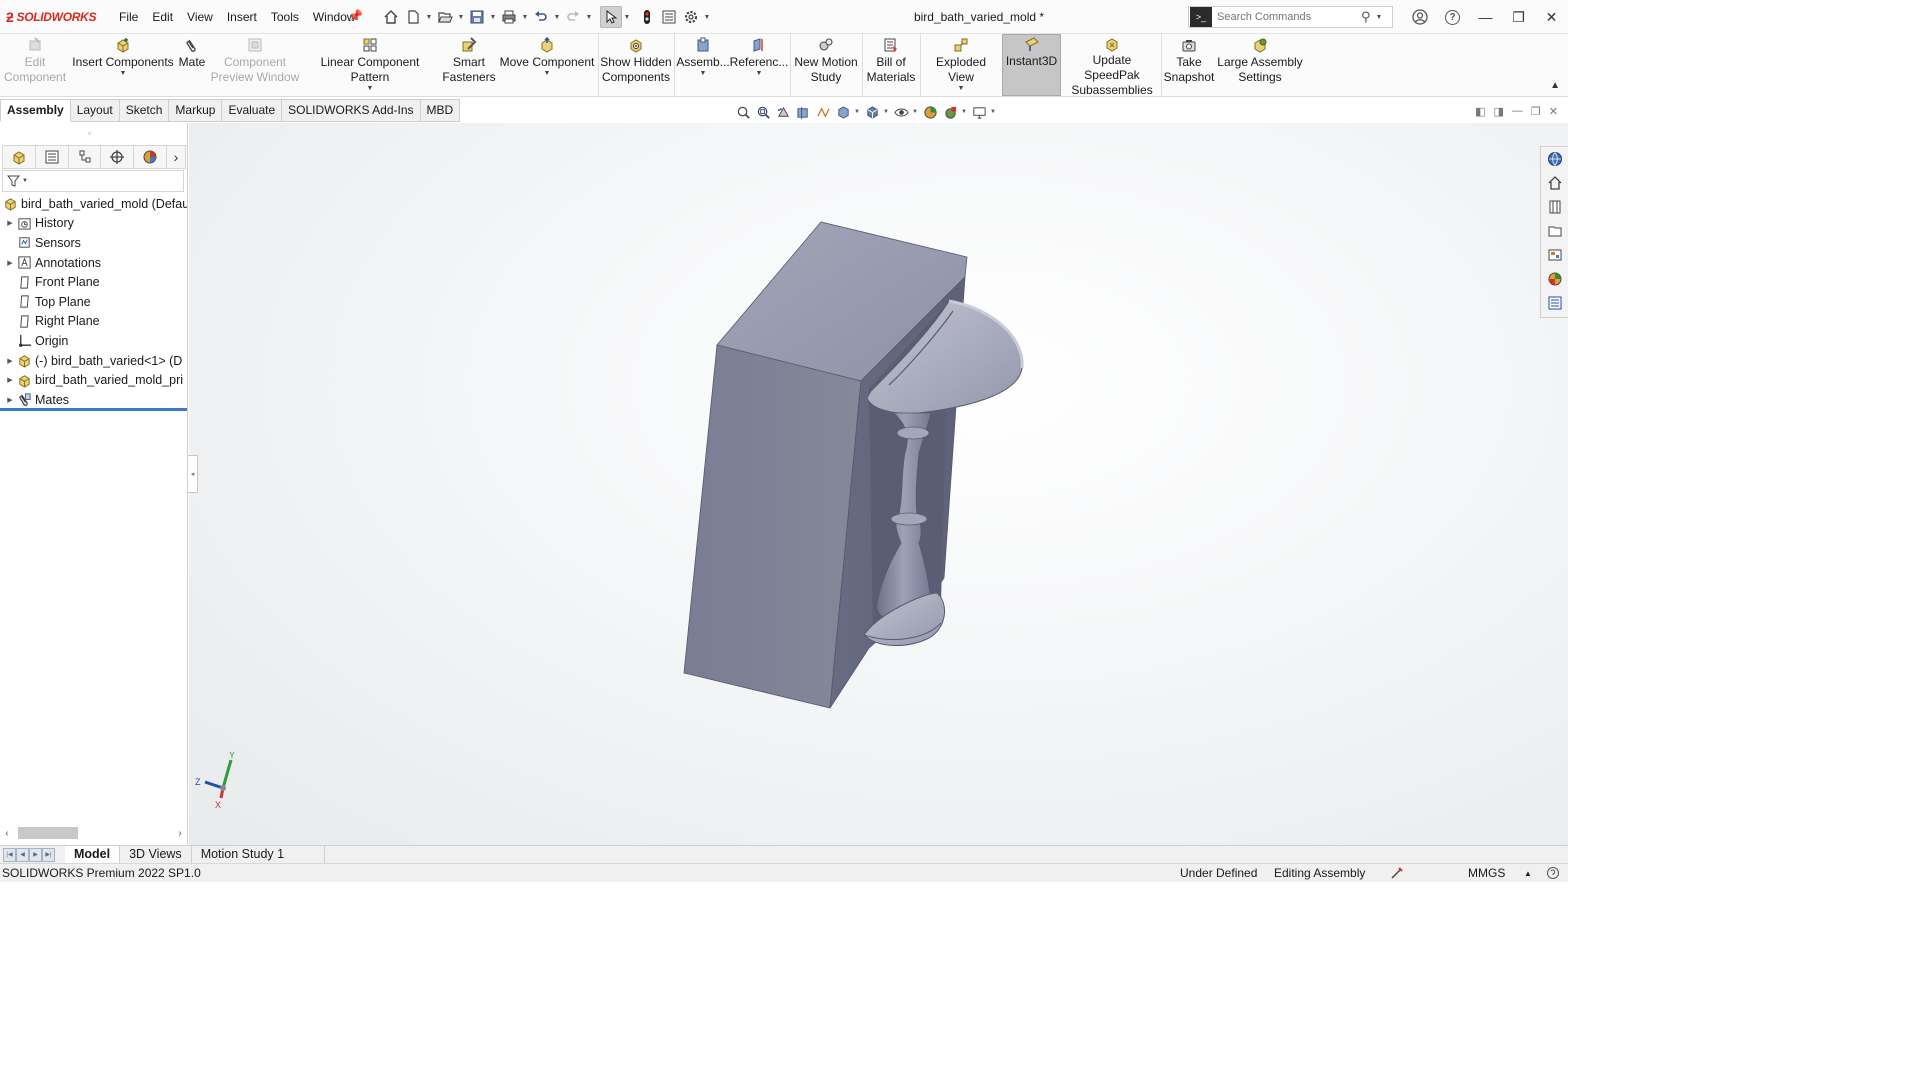  What do you see at coordinates (128, 17) in the screenshot?
I see `menu-file: File` at bounding box center [128, 17].